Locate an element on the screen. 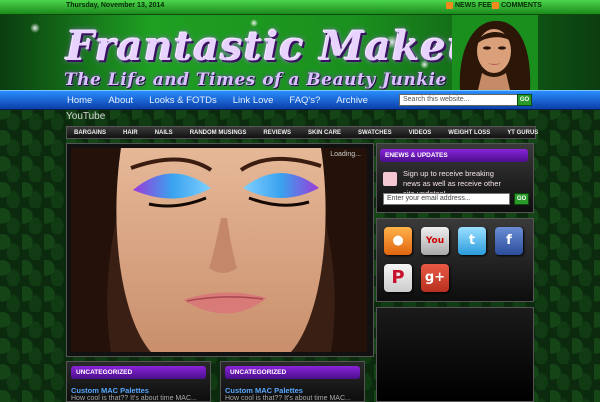 Image resolution: width=600 pixels, height=402 pixels. sparkle-decoration is located at coordinates (35, 28).